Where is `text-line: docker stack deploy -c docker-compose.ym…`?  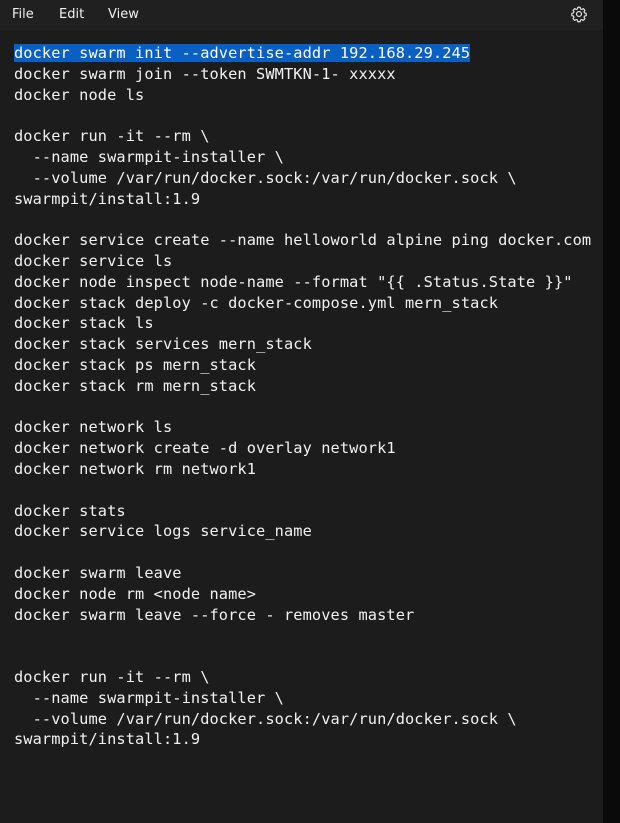 text-line: docker stack deploy -c docker-compose.ym… is located at coordinates (308, 303).